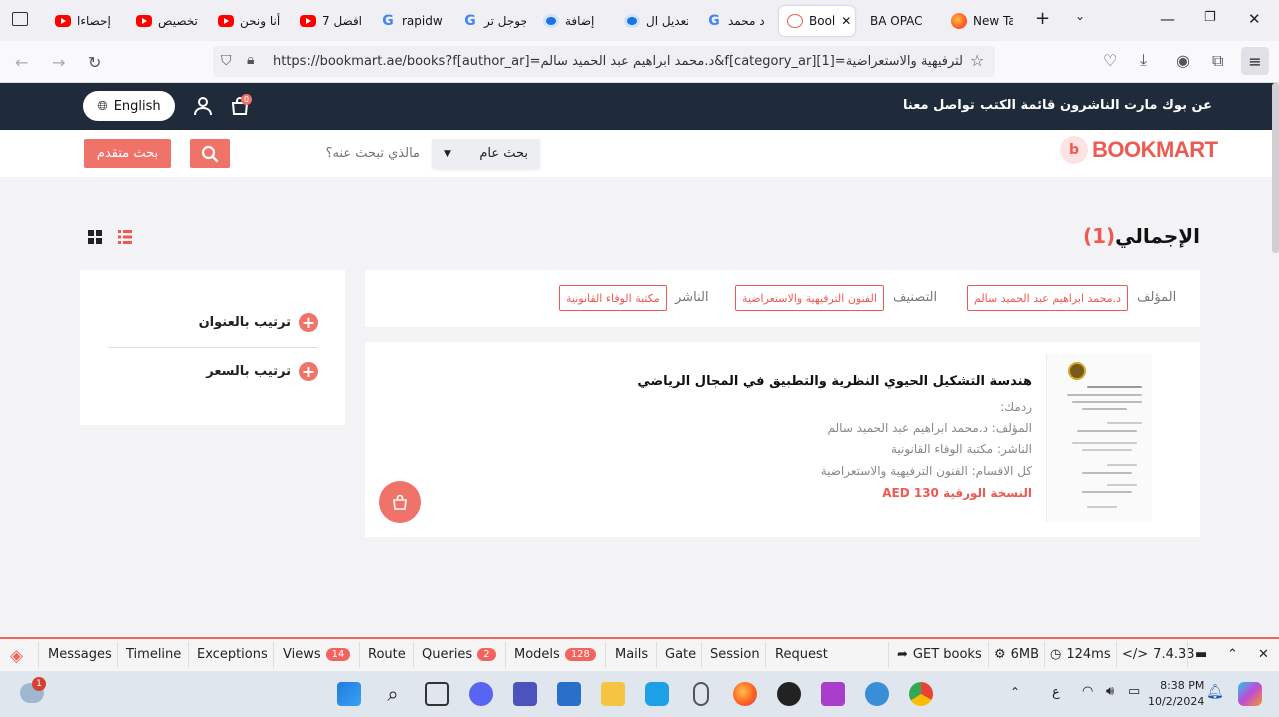 The width and height of the screenshot is (1279, 717). Describe the element at coordinates (226, 61) in the screenshot. I see `shield-icon: ⛉` at that location.